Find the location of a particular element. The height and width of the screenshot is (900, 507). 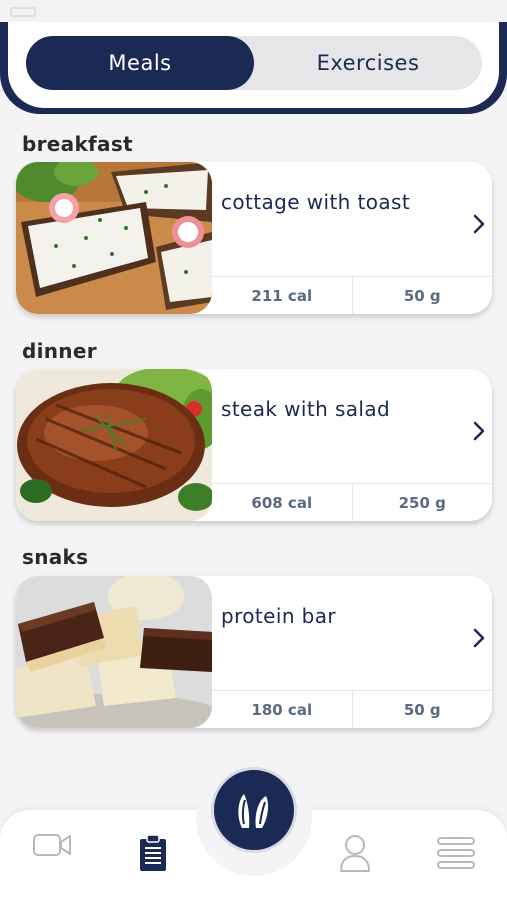

tab-meals: Meals is located at coordinates (140, 63).